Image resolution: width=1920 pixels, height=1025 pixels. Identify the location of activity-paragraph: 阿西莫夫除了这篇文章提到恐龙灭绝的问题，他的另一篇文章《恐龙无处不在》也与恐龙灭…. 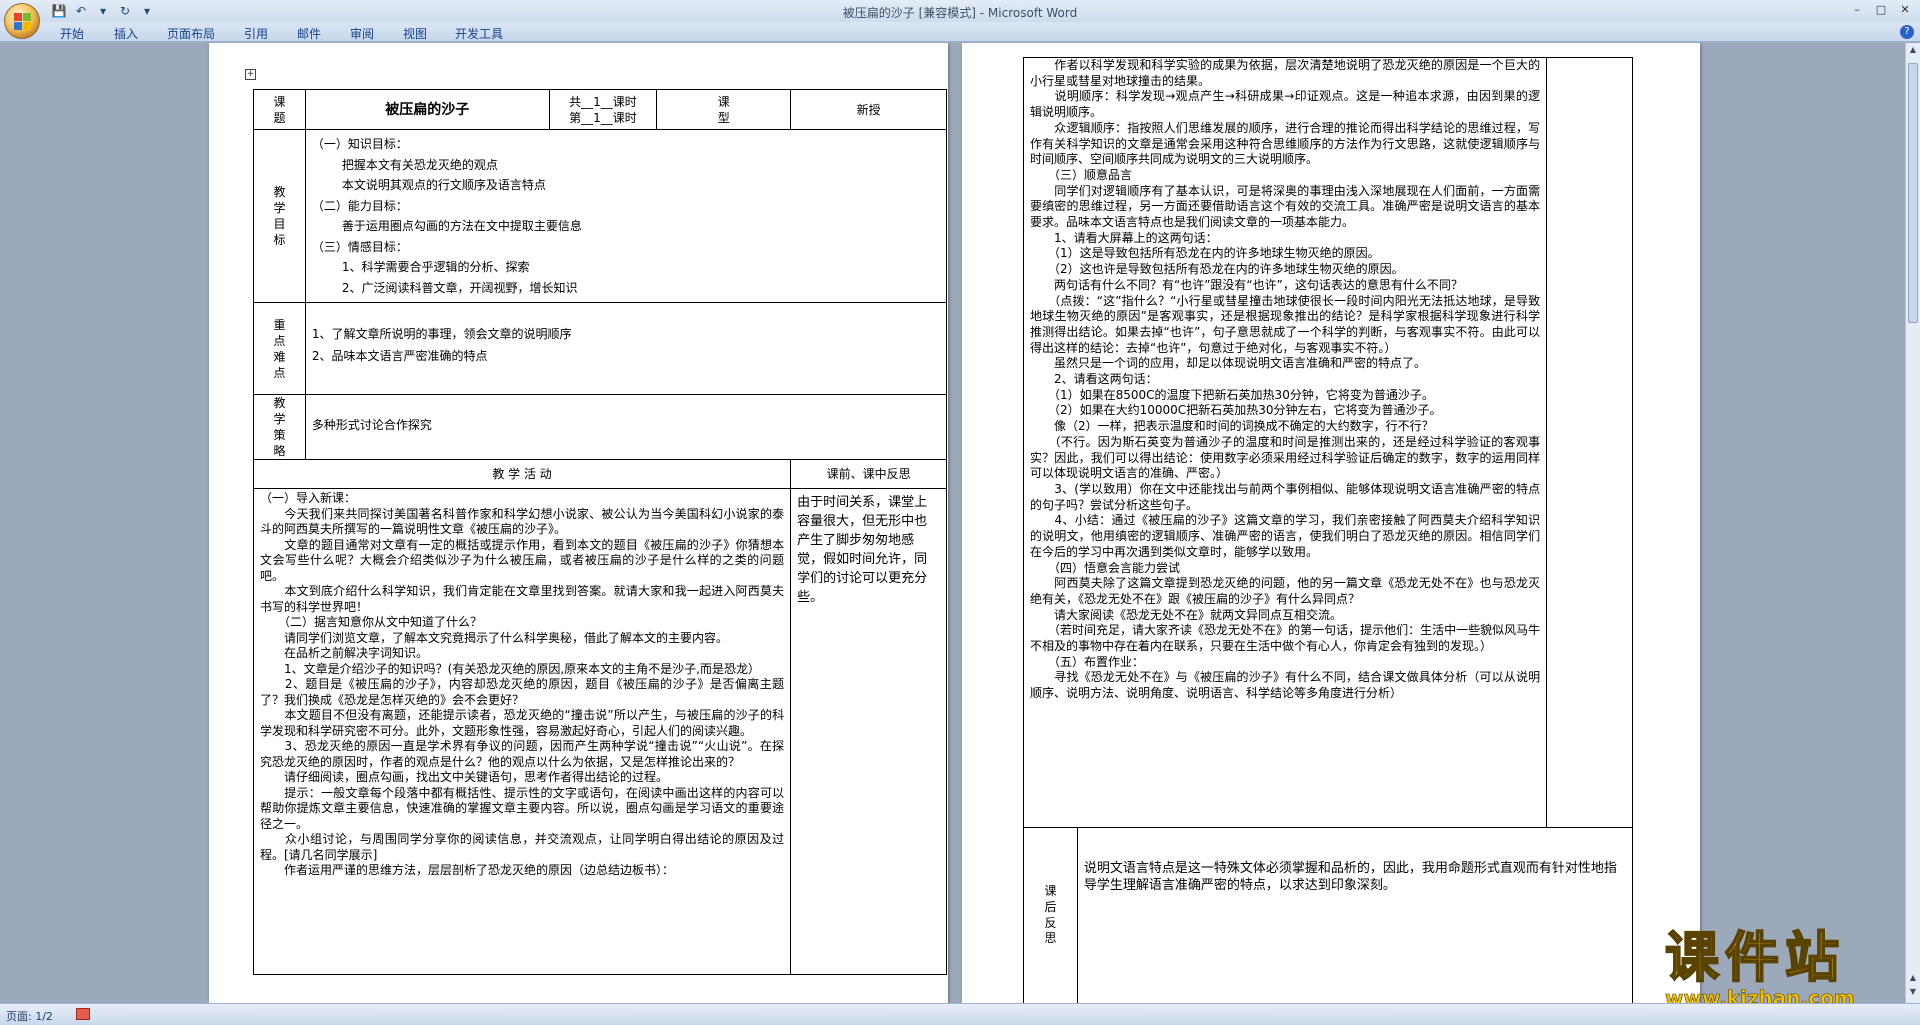
(1285, 591).